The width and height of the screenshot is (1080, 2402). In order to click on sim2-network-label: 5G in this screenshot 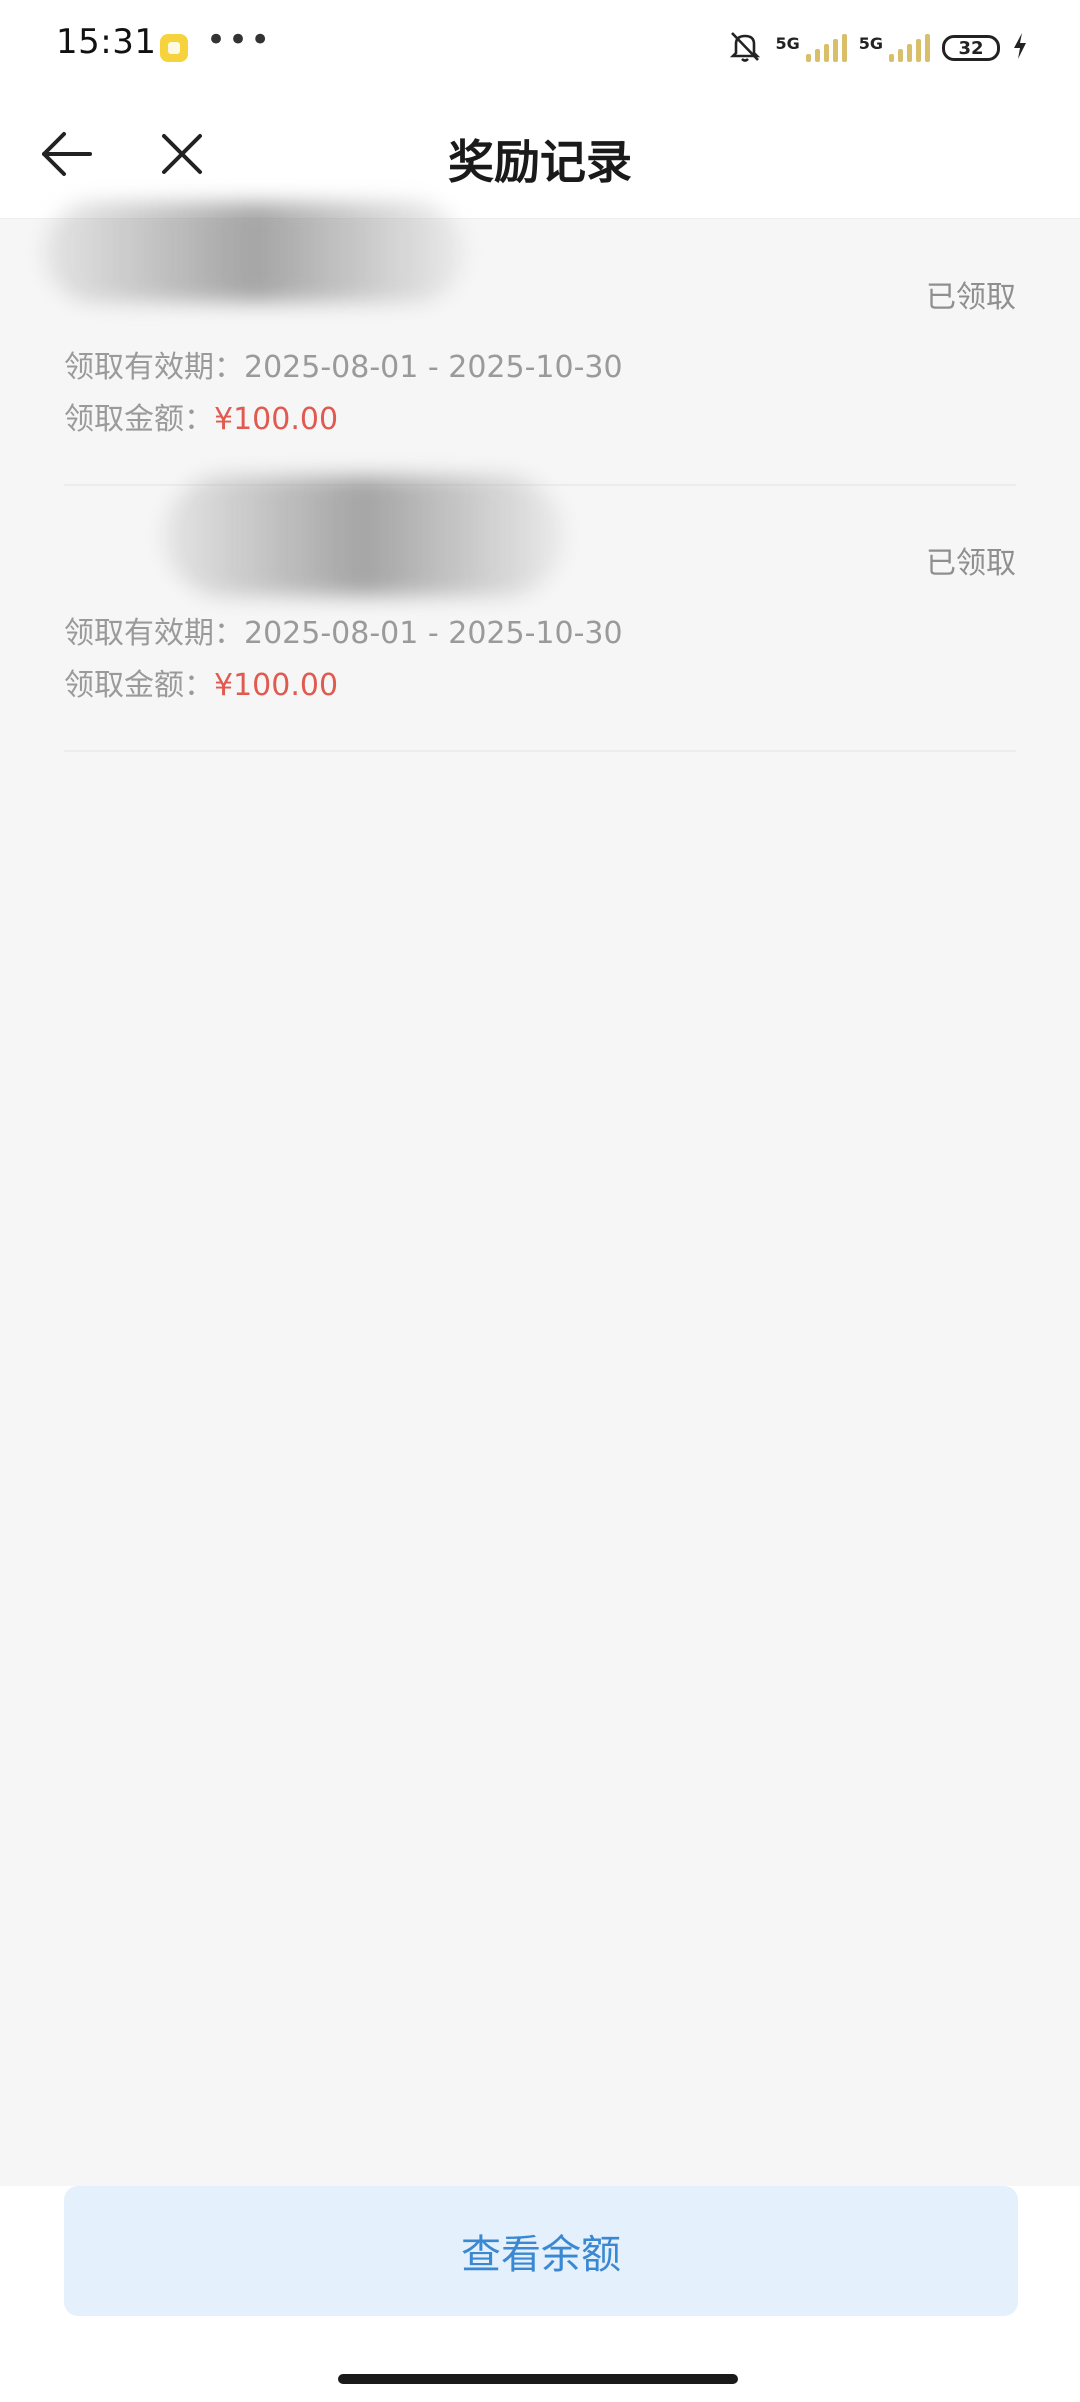, I will do `click(870, 43)`.